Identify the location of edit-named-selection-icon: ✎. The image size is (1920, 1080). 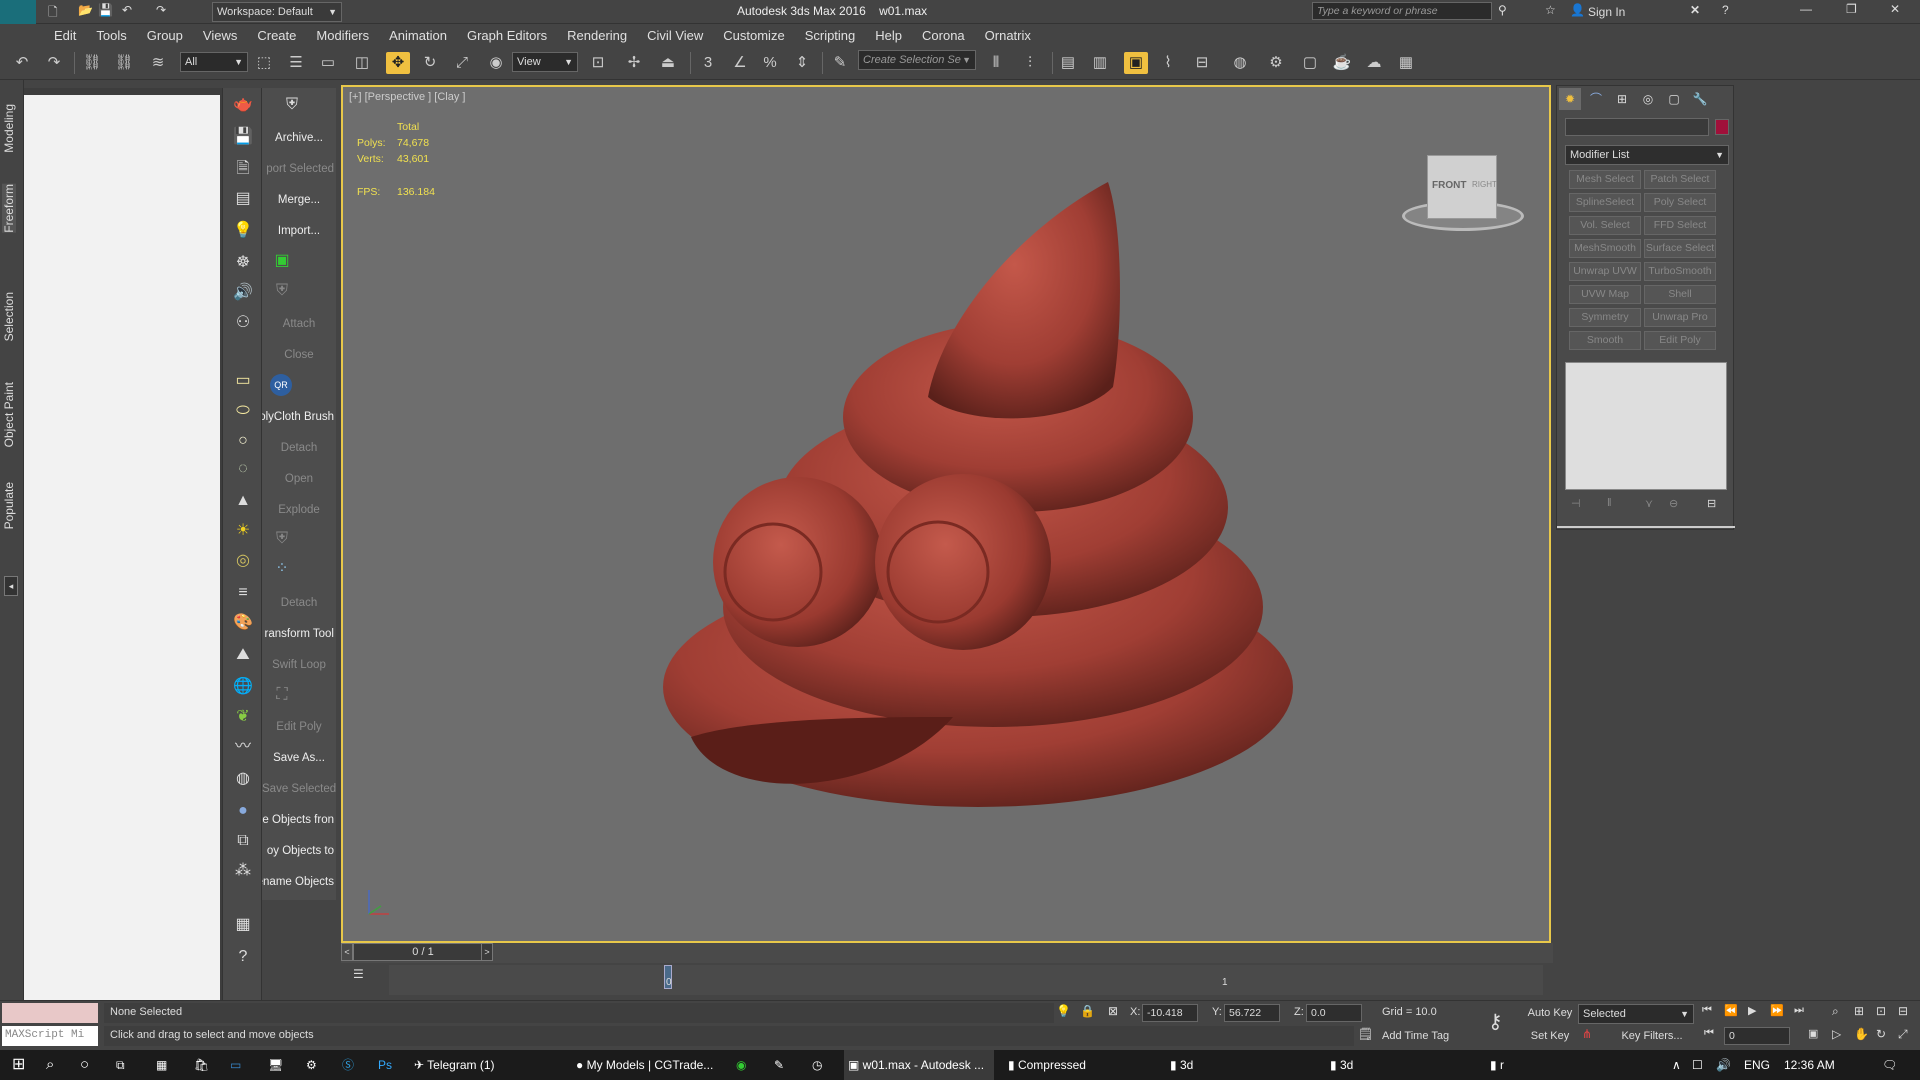
(840, 63).